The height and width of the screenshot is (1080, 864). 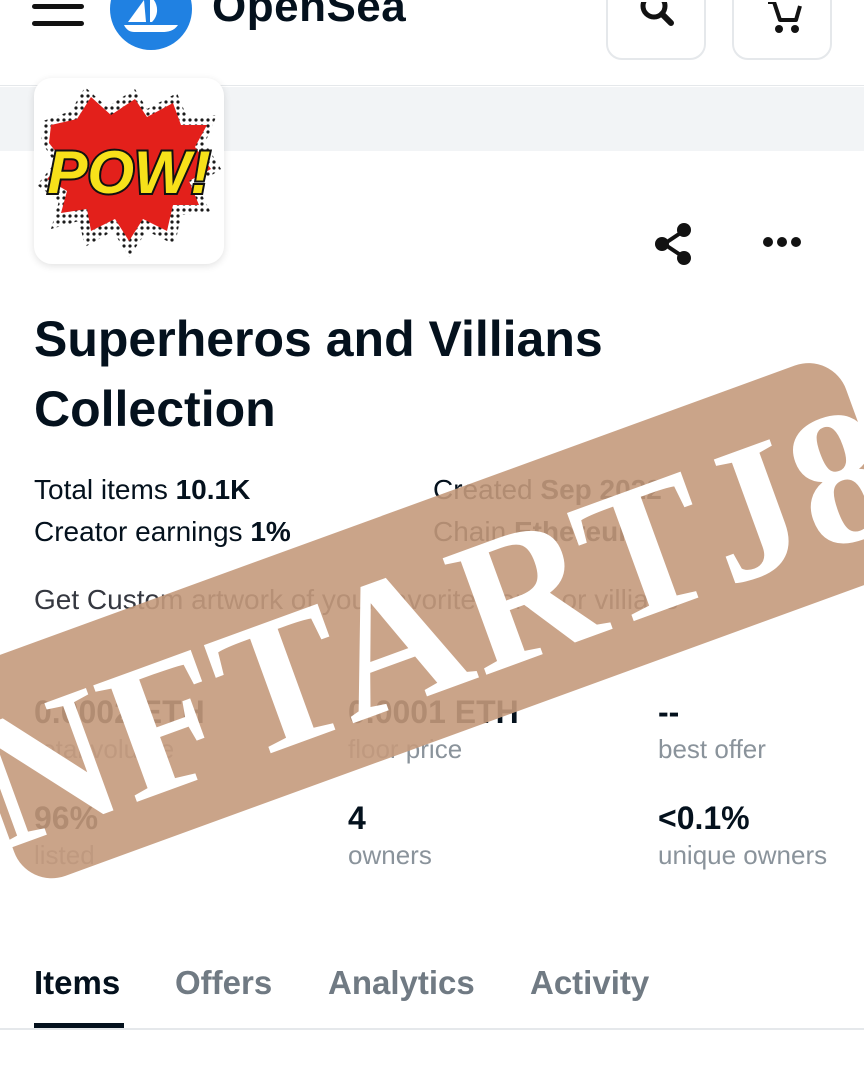 What do you see at coordinates (58, 15) in the screenshot?
I see `hamburger-menu-icon` at bounding box center [58, 15].